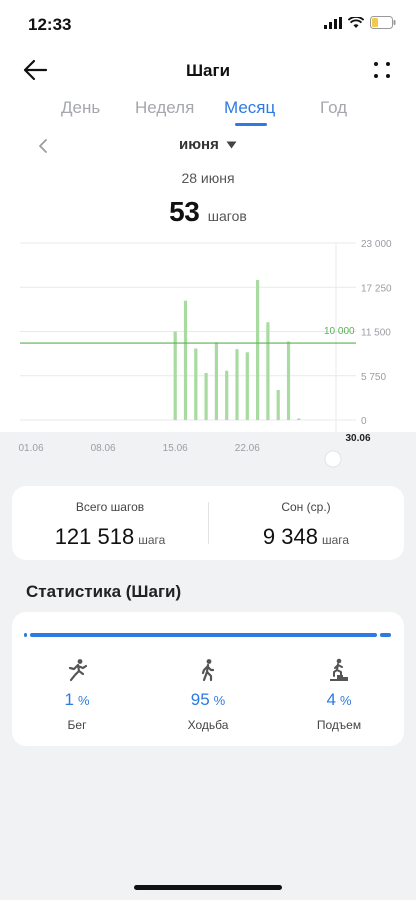 This screenshot has width=416, height=900. I want to click on home-indicator, so click(208, 887).